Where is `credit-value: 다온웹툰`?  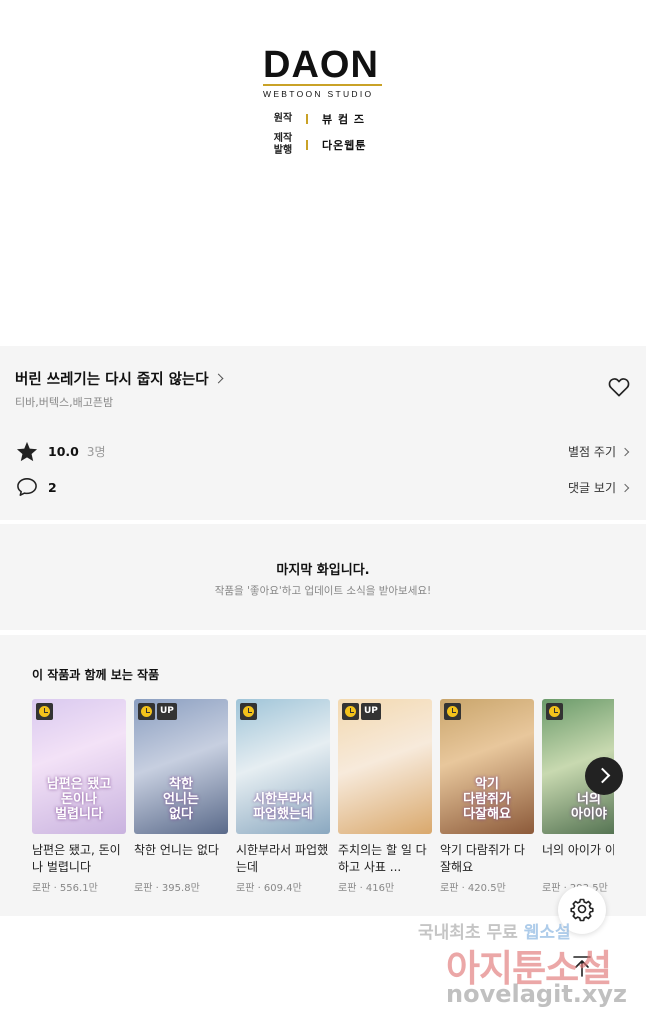
credit-value: 다온웹툰 is located at coordinates (344, 145).